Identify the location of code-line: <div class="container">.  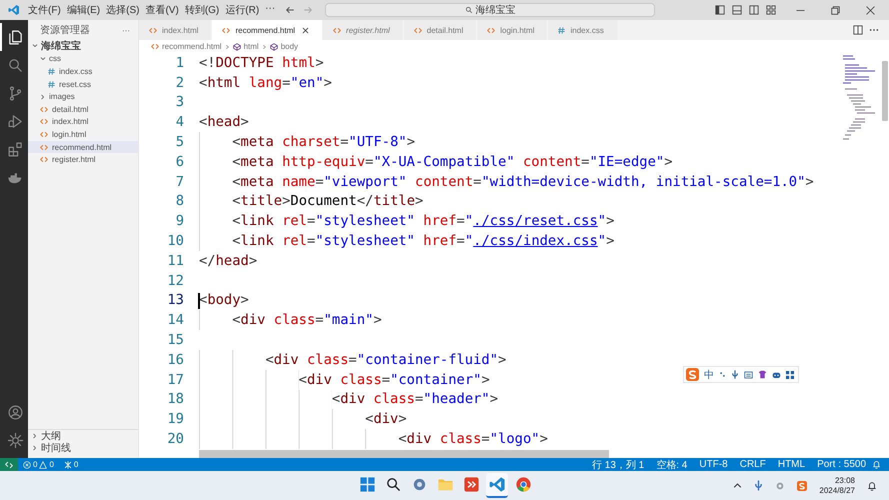
(394, 380).